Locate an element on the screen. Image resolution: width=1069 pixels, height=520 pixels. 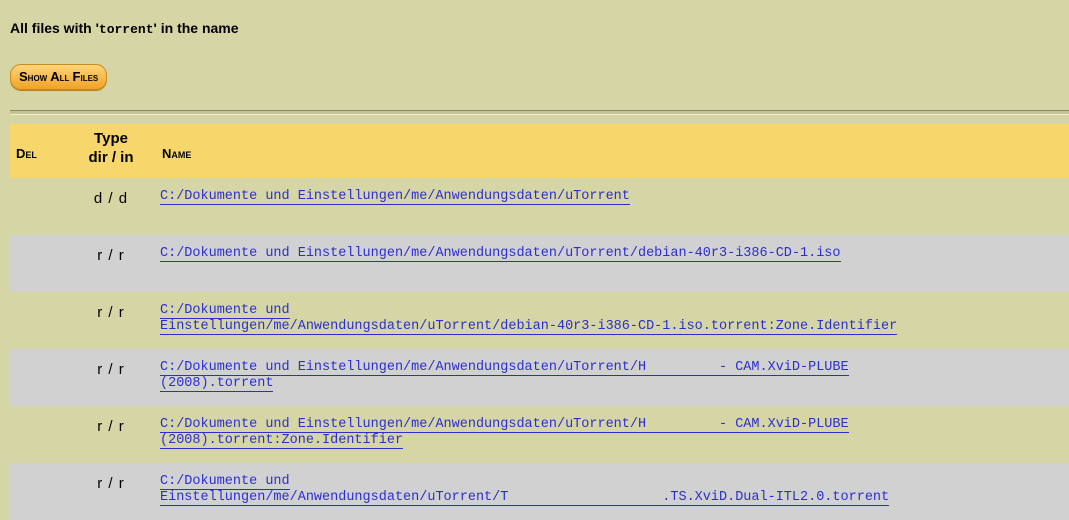
separator is located at coordinates (539, 112).